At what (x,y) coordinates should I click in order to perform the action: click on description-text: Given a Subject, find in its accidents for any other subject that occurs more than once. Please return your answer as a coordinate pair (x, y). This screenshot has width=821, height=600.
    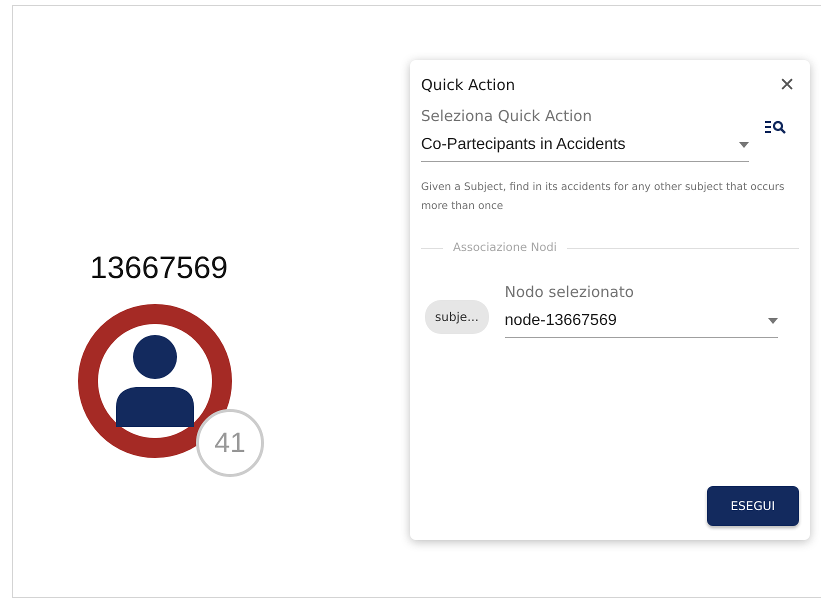
    Looking at the image, I should click on (603, 197).